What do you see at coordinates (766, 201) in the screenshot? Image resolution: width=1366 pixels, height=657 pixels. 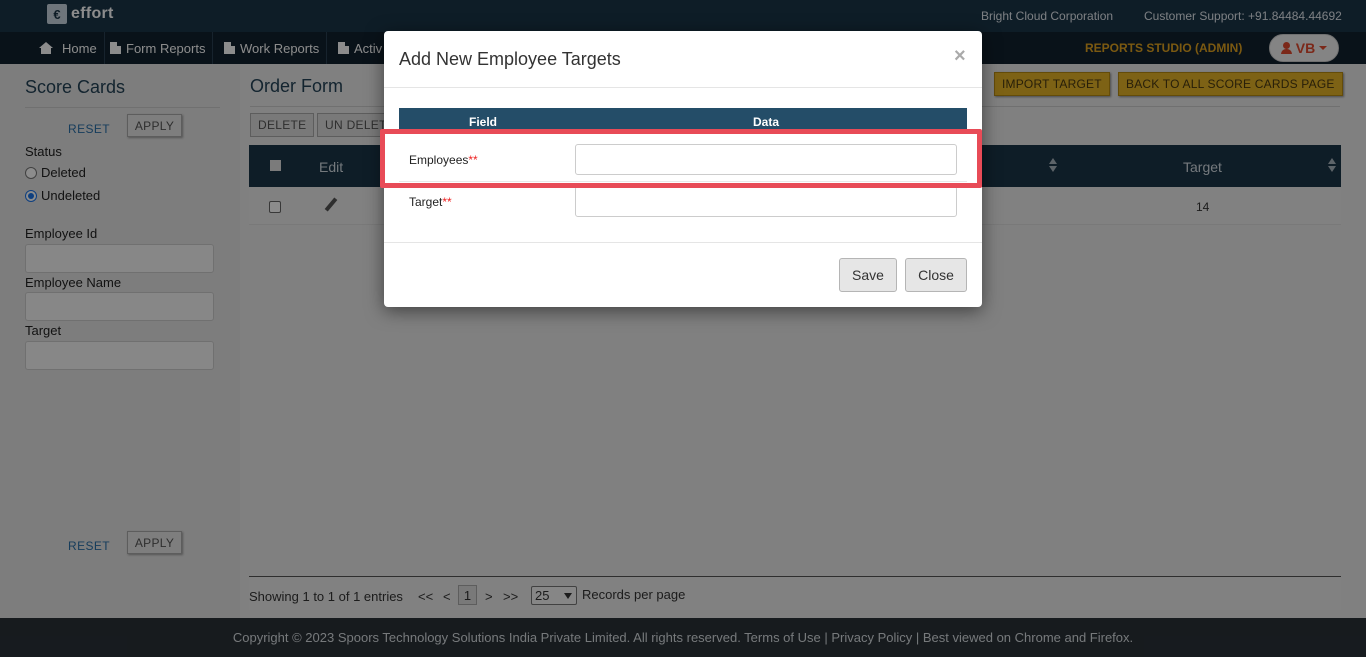 I see `target-input` at bounding box center [766, 201].